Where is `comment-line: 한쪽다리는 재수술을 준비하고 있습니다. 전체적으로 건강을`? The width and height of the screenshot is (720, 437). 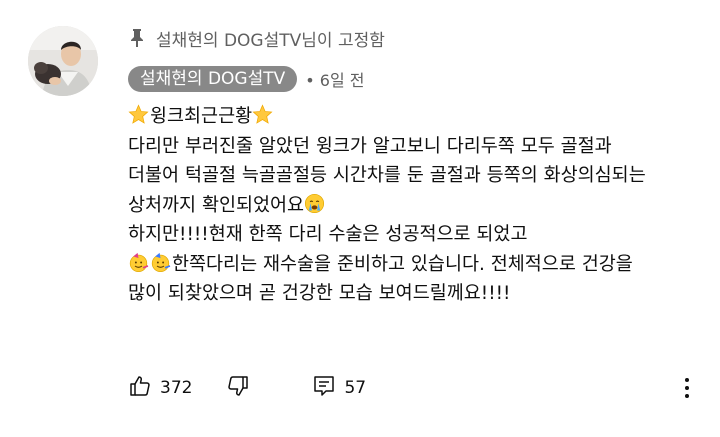 comment-line: 한쪽다리는 재수술을 준비하고 있습니다. 전체적으로 건강을 is located at coordinates (418, 265).